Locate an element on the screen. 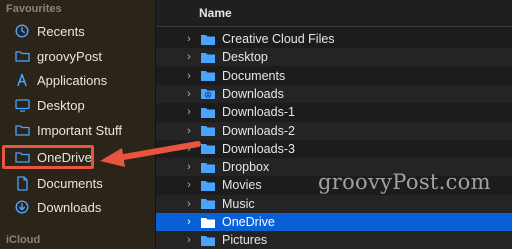 The width and height of the screenshot is (512, 249). row-label: Documents is located at coordinates (254, 75).